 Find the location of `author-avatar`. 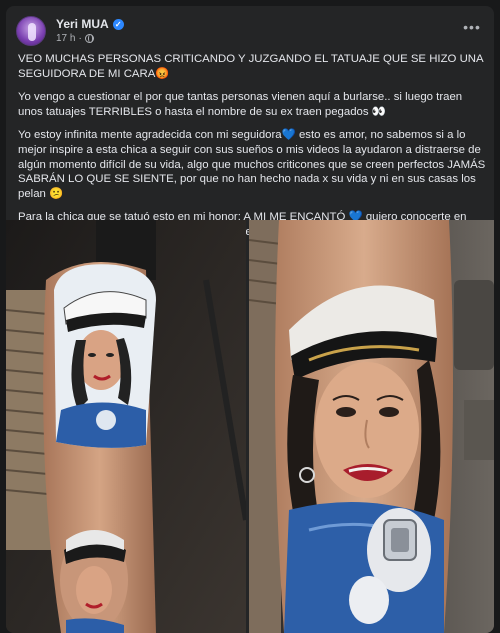

author-avatar is located at coordinates (31, 31).